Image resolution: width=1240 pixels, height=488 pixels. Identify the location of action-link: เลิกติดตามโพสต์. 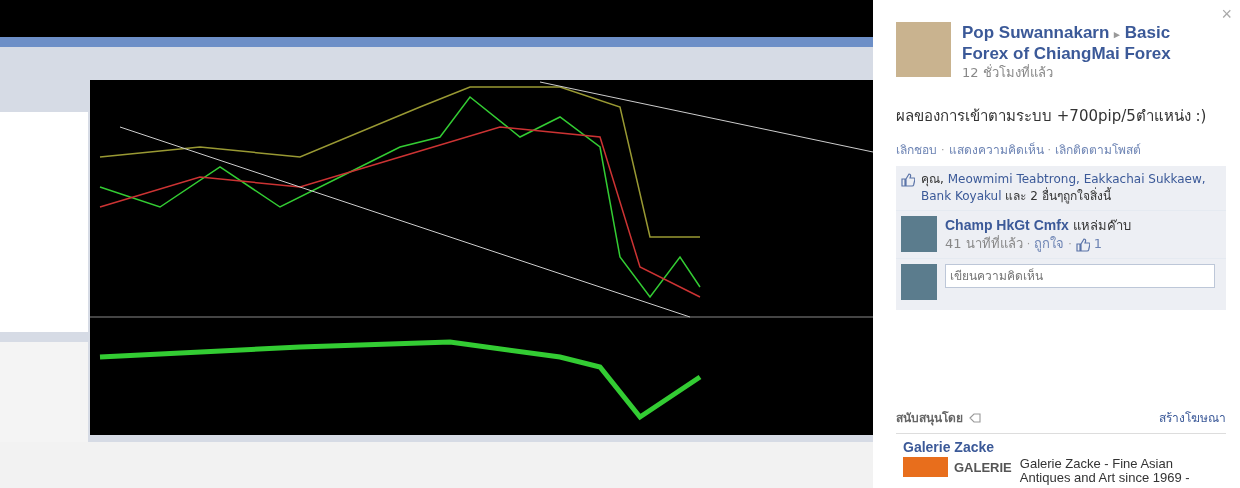
(1098, 149).